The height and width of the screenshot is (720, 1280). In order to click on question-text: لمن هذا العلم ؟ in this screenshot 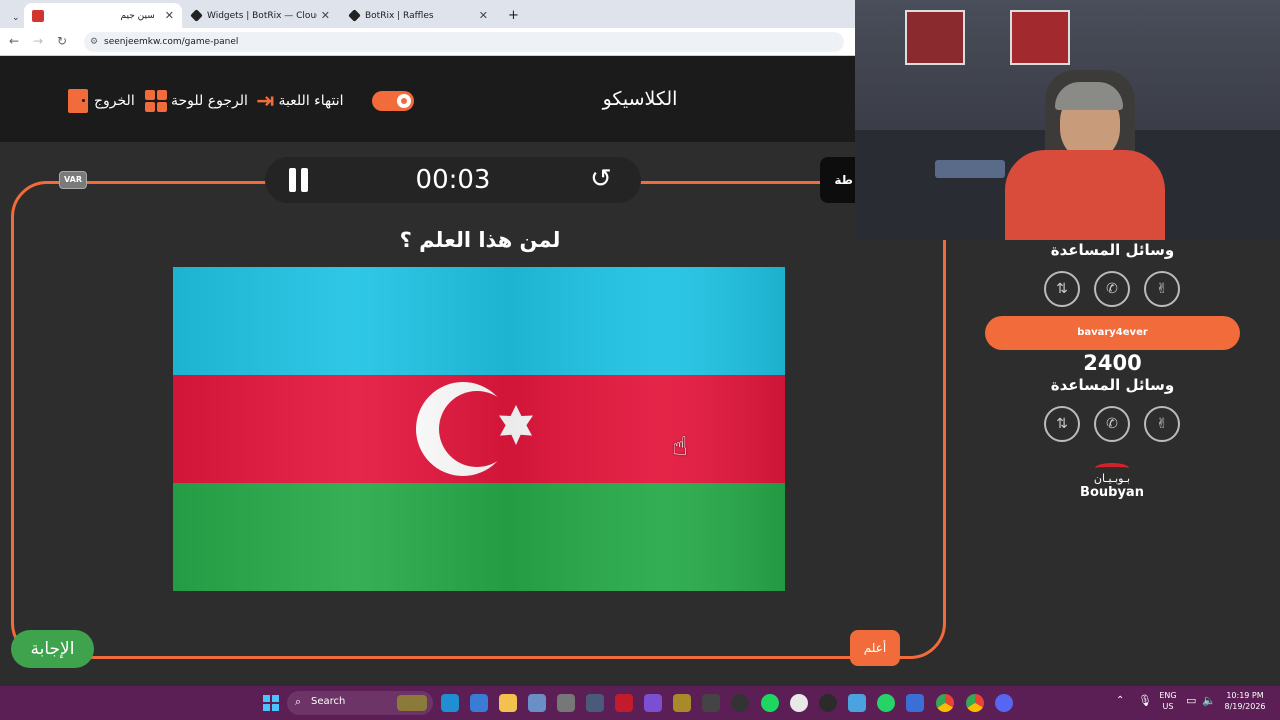, I will do `click(480, 240)`.